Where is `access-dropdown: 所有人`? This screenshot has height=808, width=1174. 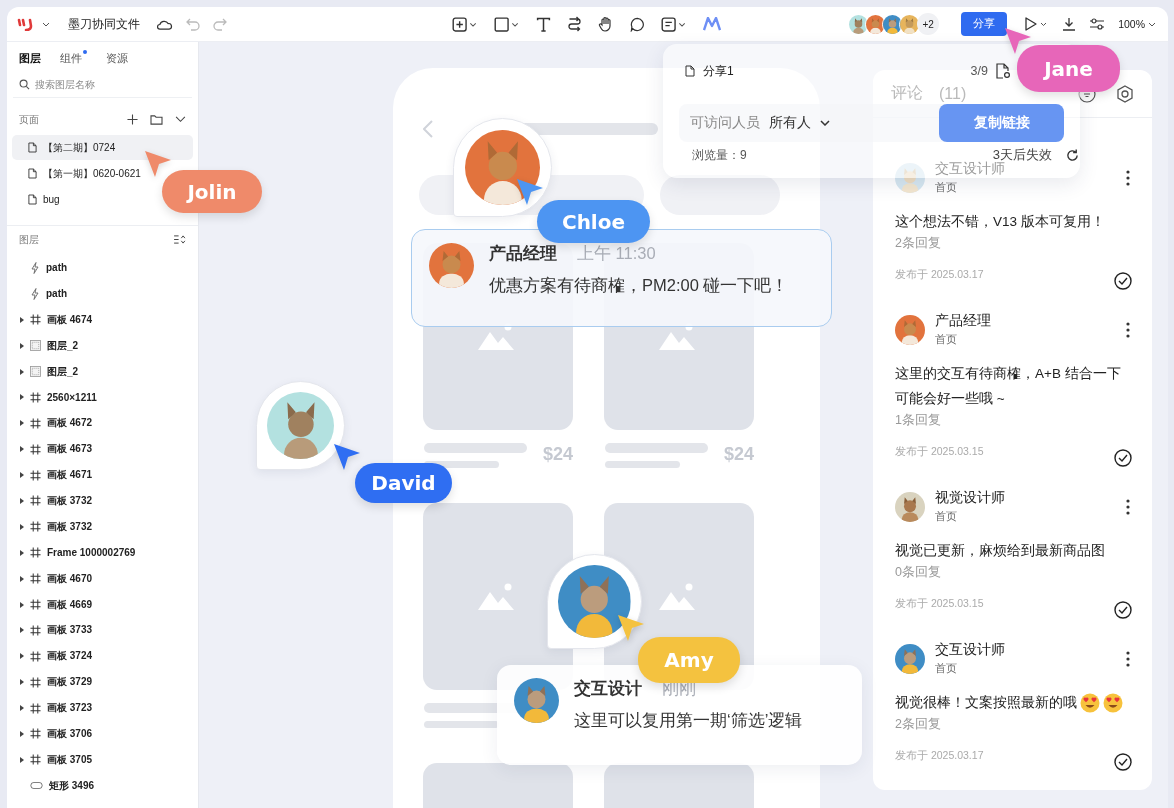
access-dropdown: 所有人 is located at coordinates (790, 123).